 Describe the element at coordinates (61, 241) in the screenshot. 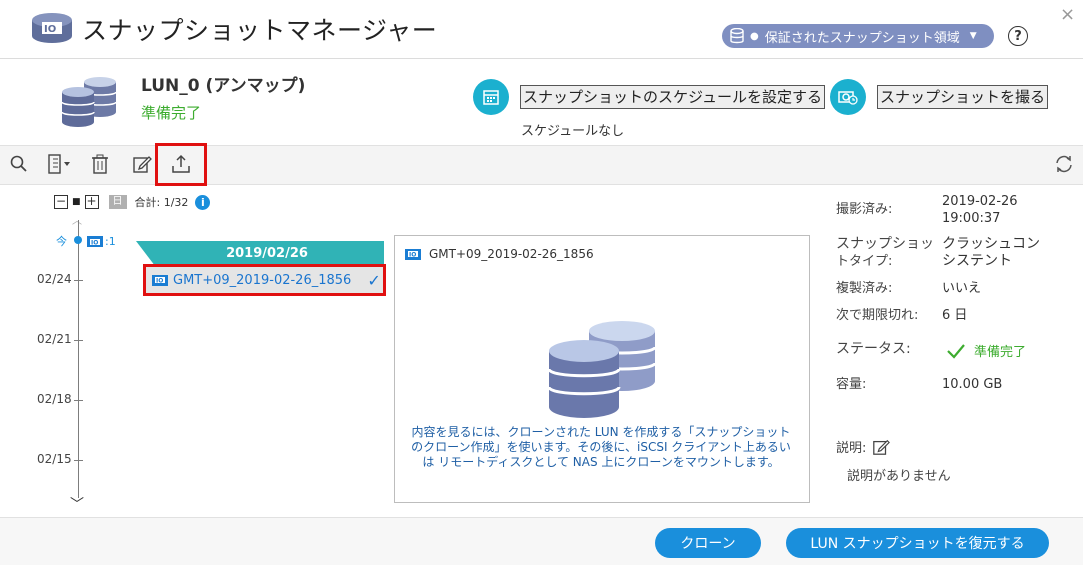

I see `timeline-now-label: 今` at that location.